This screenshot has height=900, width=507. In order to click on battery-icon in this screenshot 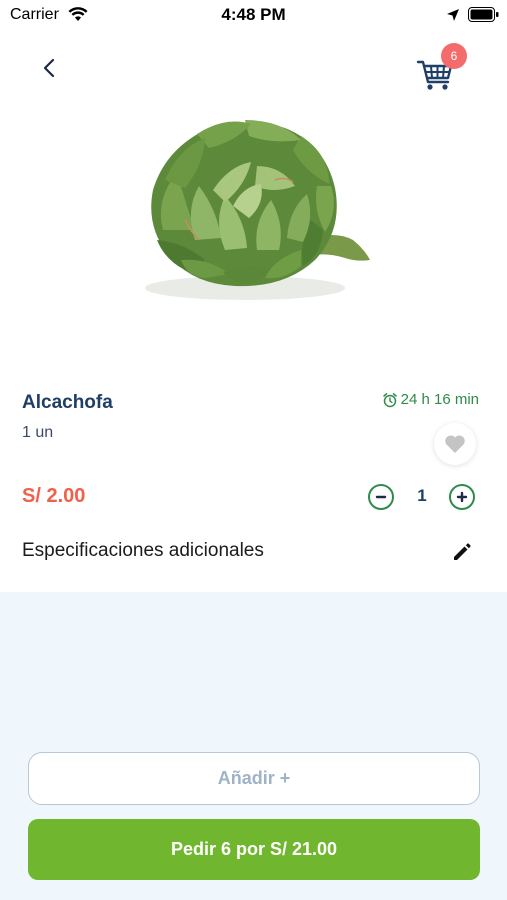, I will do `click(483, 14)`.